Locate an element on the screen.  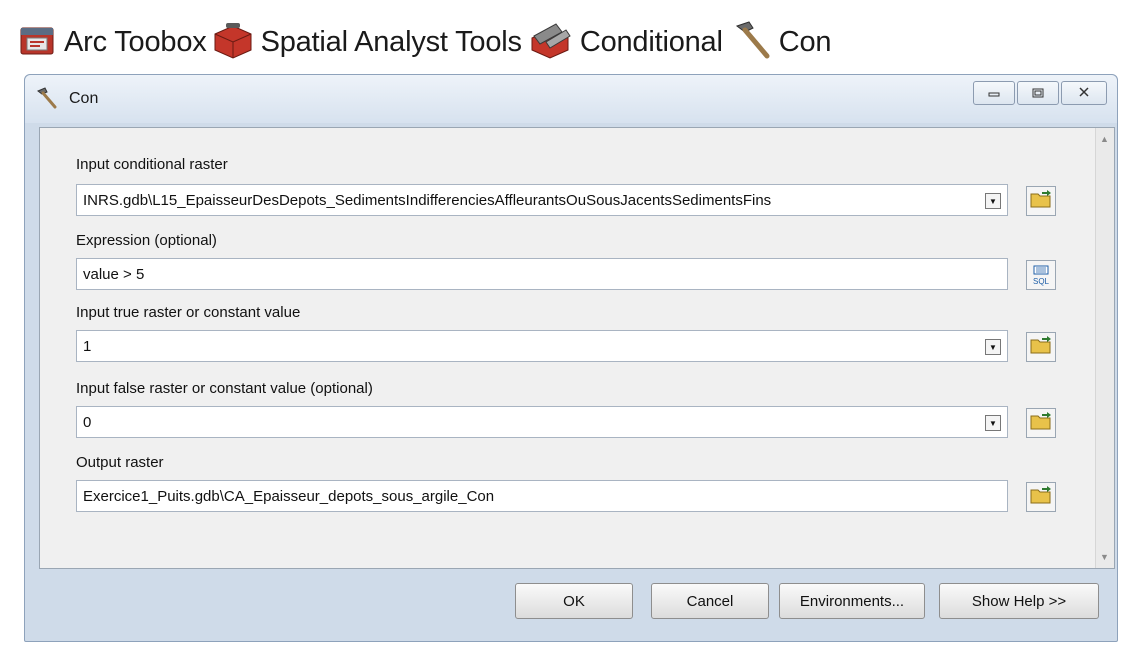
false-value-value: 0 is located at coordinates (87, 422).